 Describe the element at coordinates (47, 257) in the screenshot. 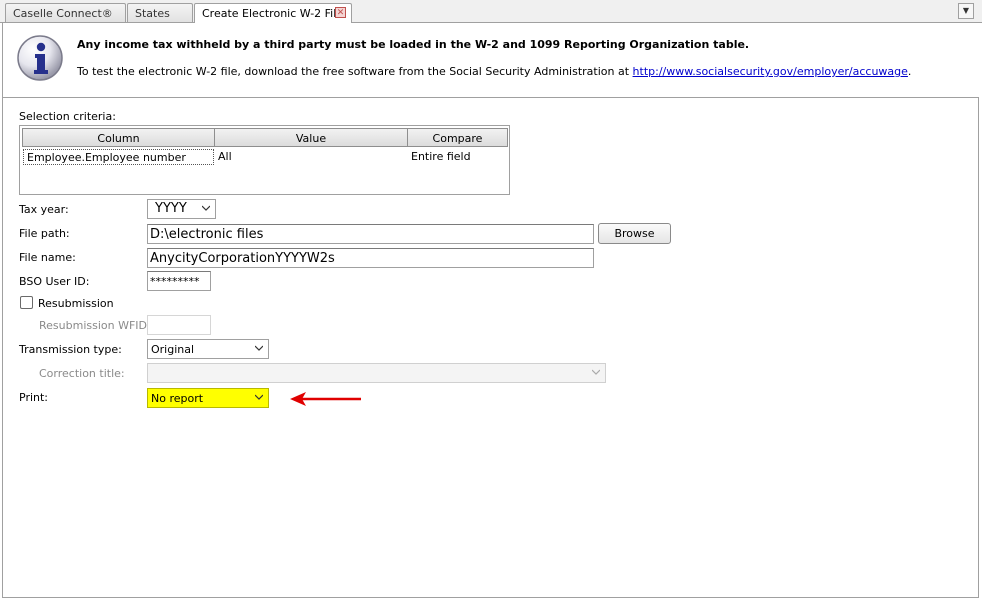

I see `file-name-label: File name:` at that location.